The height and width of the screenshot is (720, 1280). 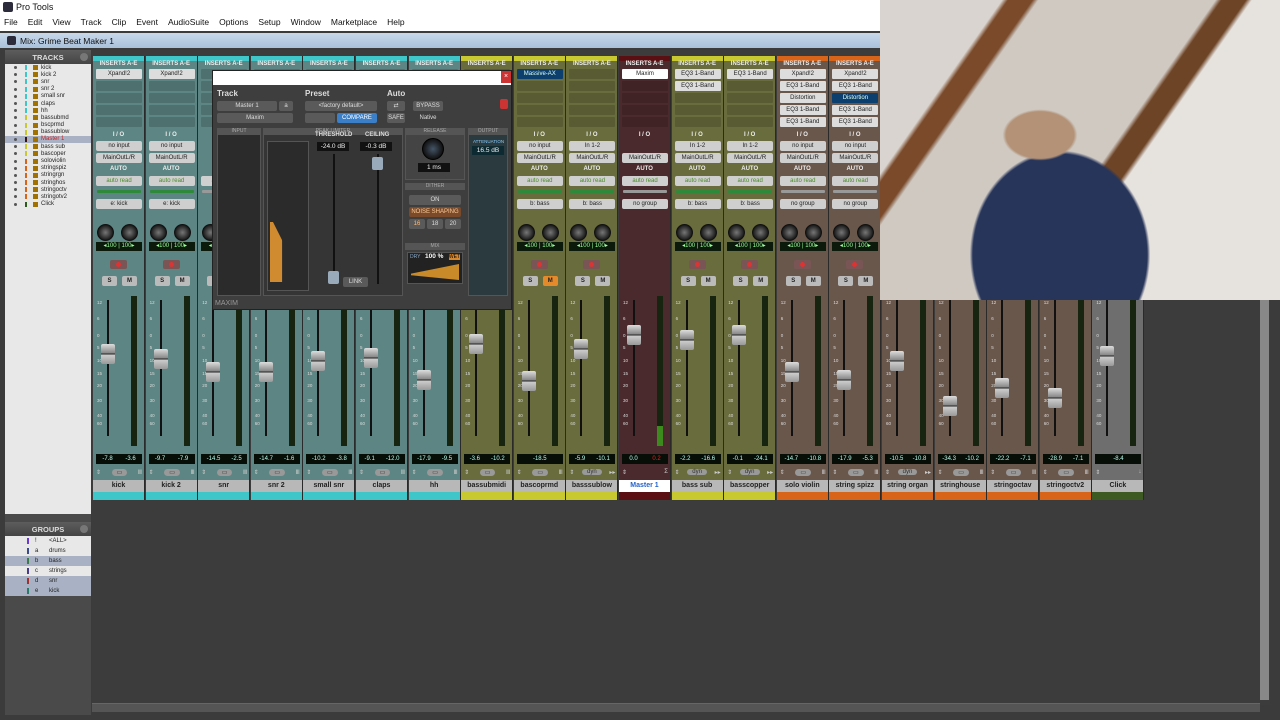 I want to click on track-list-item: snr, so click(x=48, y=81).